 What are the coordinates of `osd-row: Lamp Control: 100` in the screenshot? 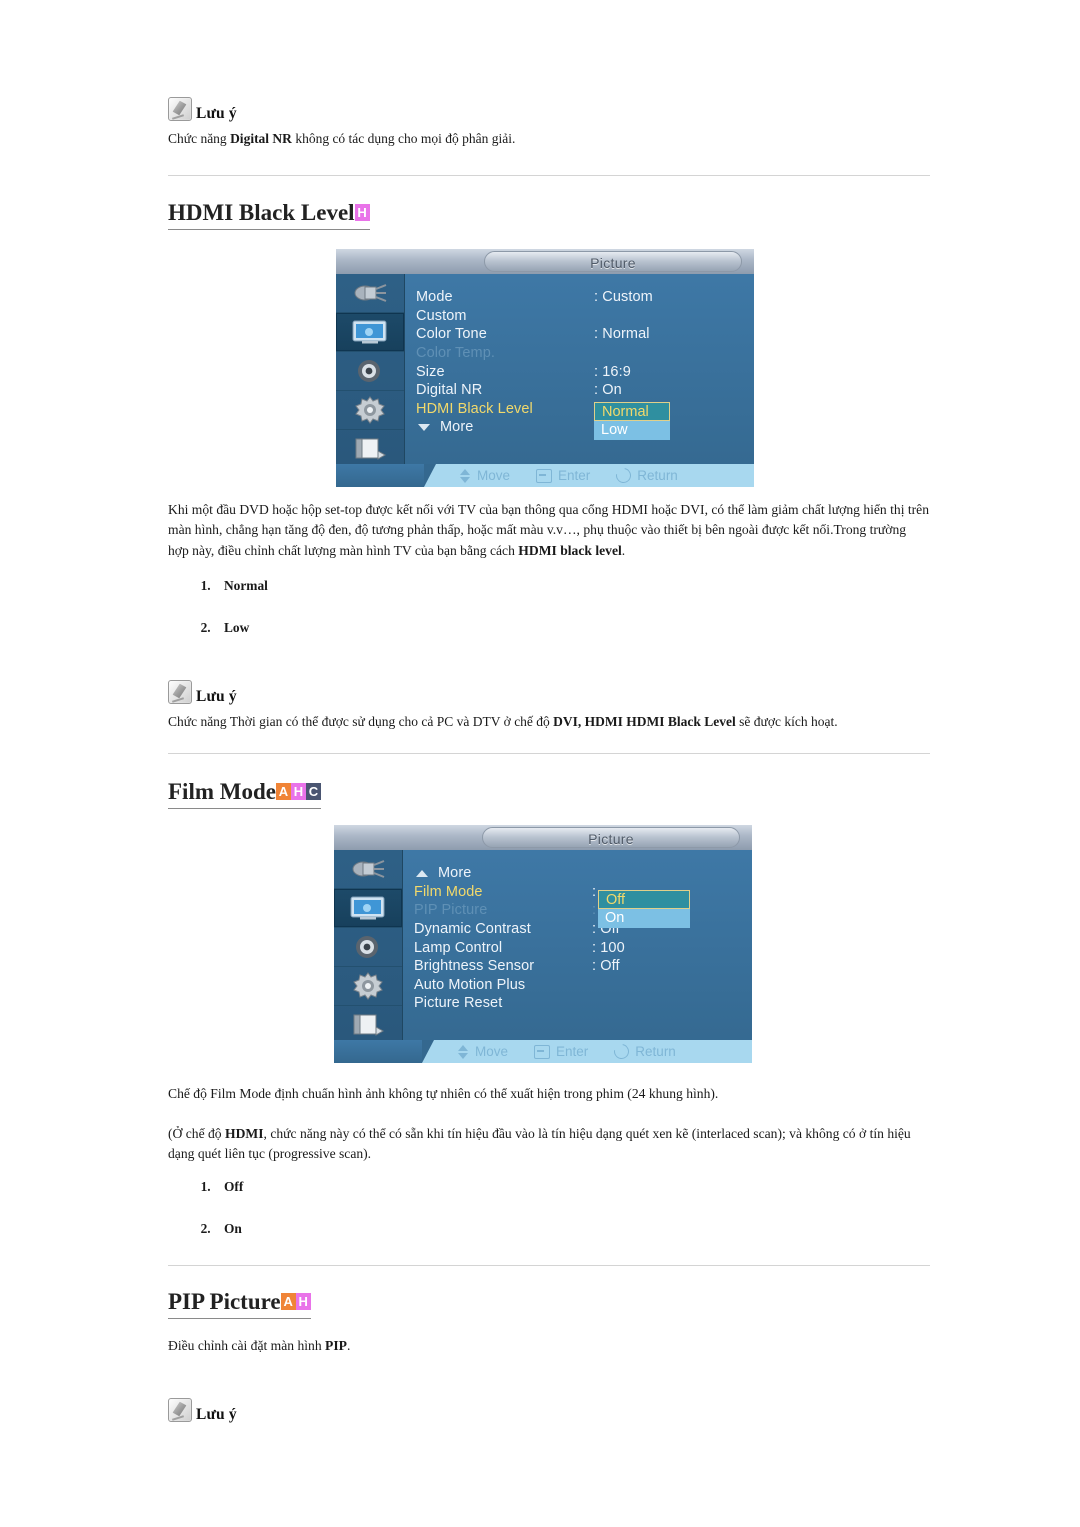 It's located at (580, 947).